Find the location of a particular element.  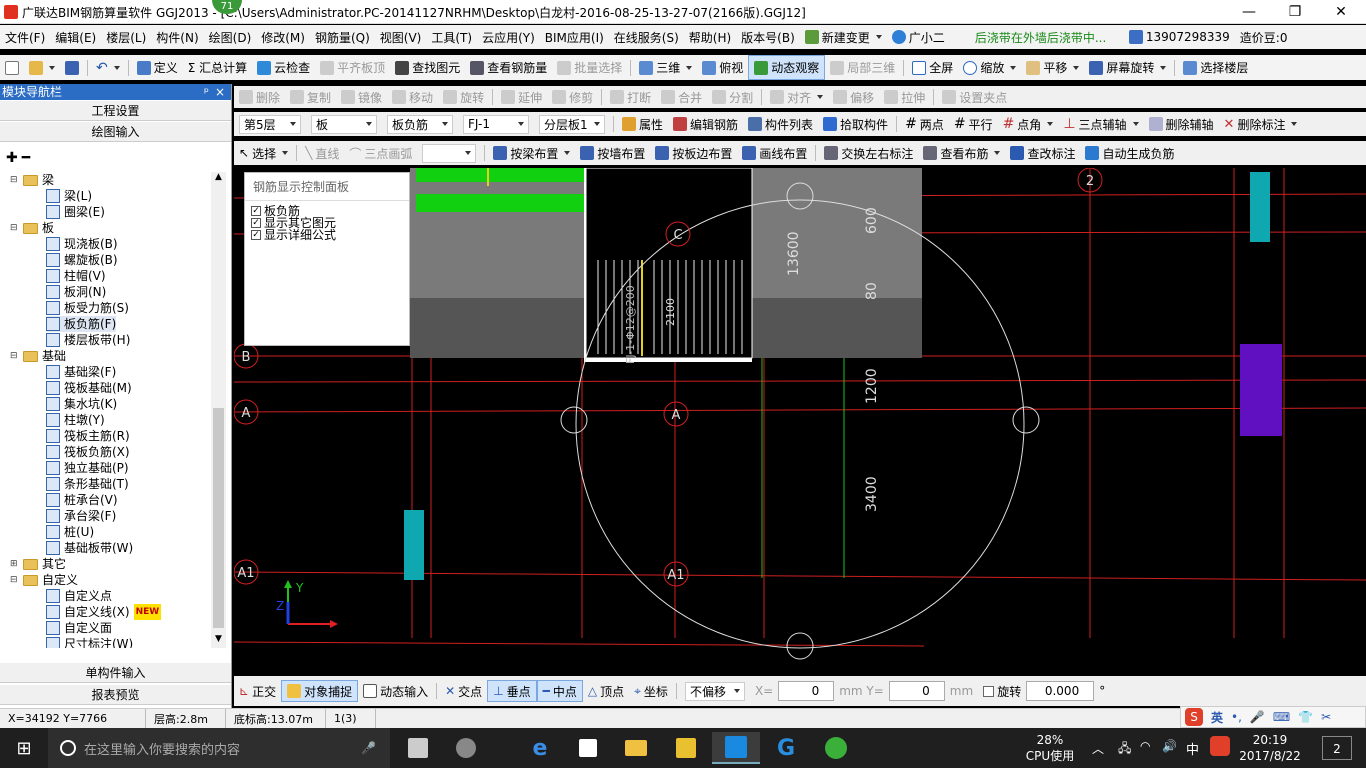

draw-line-place-button: 画线布置 is located at coordinates (774, 153).